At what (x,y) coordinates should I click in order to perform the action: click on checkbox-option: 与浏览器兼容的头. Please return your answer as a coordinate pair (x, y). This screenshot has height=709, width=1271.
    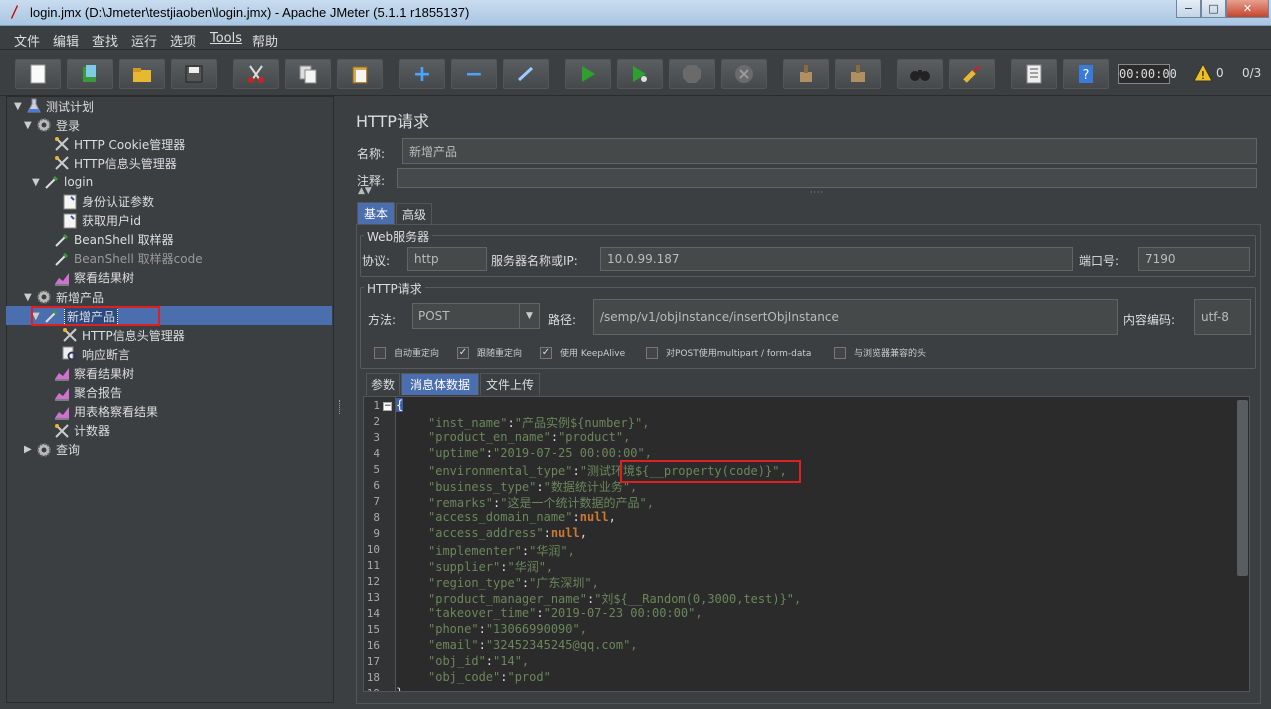
    Looking at the image, I should click on (880, 352).